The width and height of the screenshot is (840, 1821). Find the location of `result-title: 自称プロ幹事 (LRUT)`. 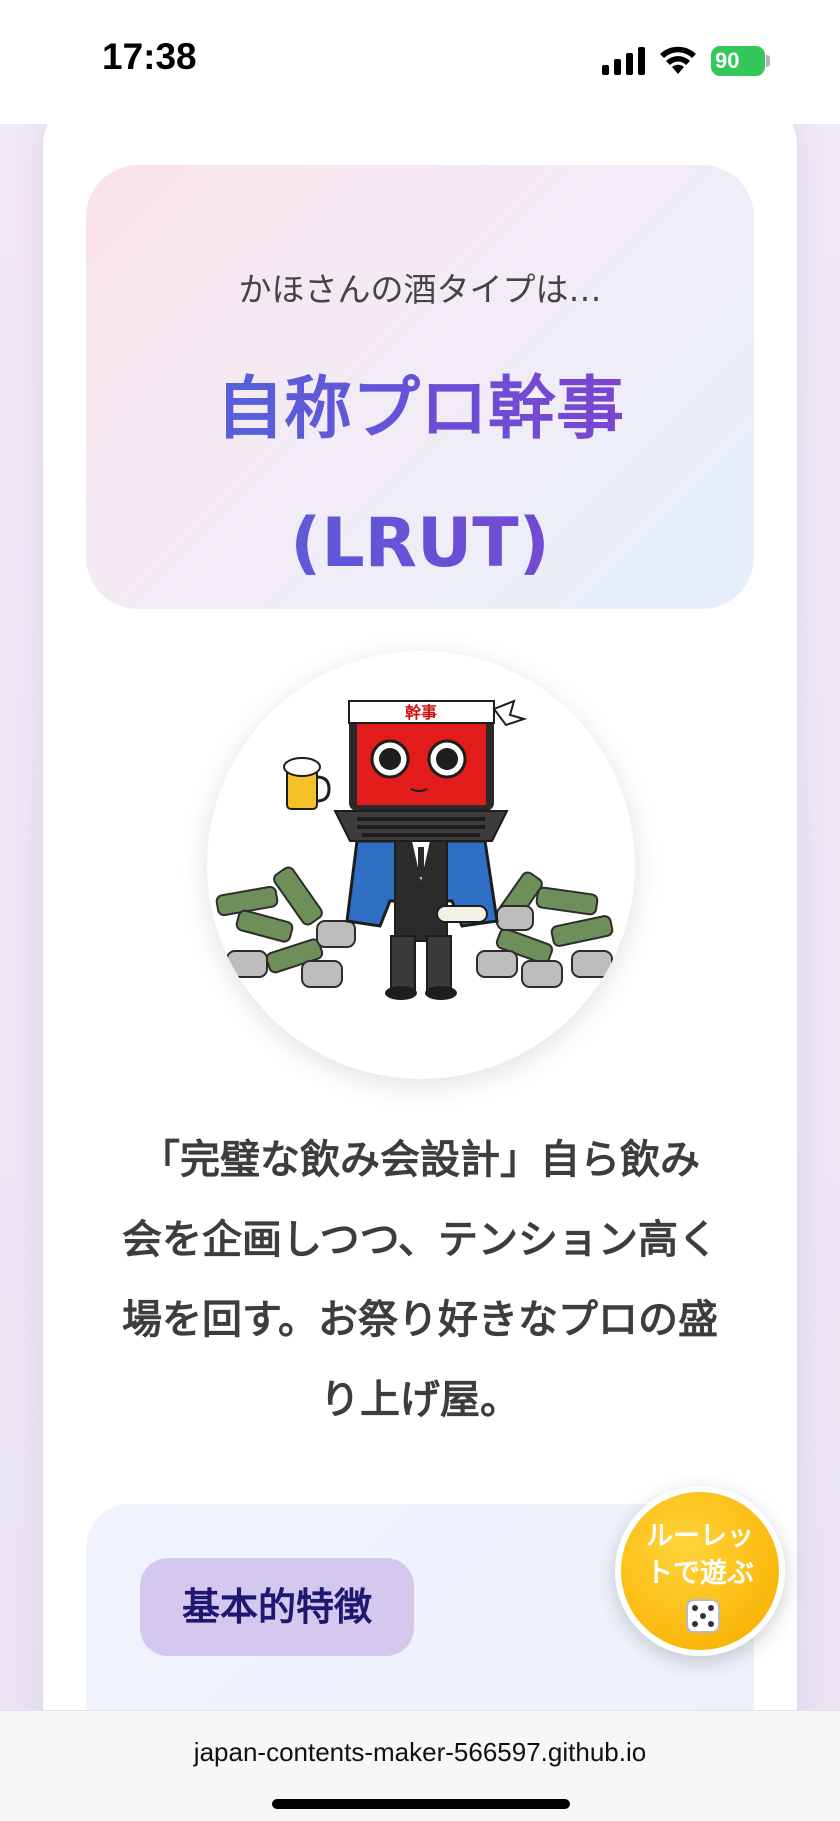

result-title: 自称プロ幹事 (LRUT) is located at coordinates (420, 477).